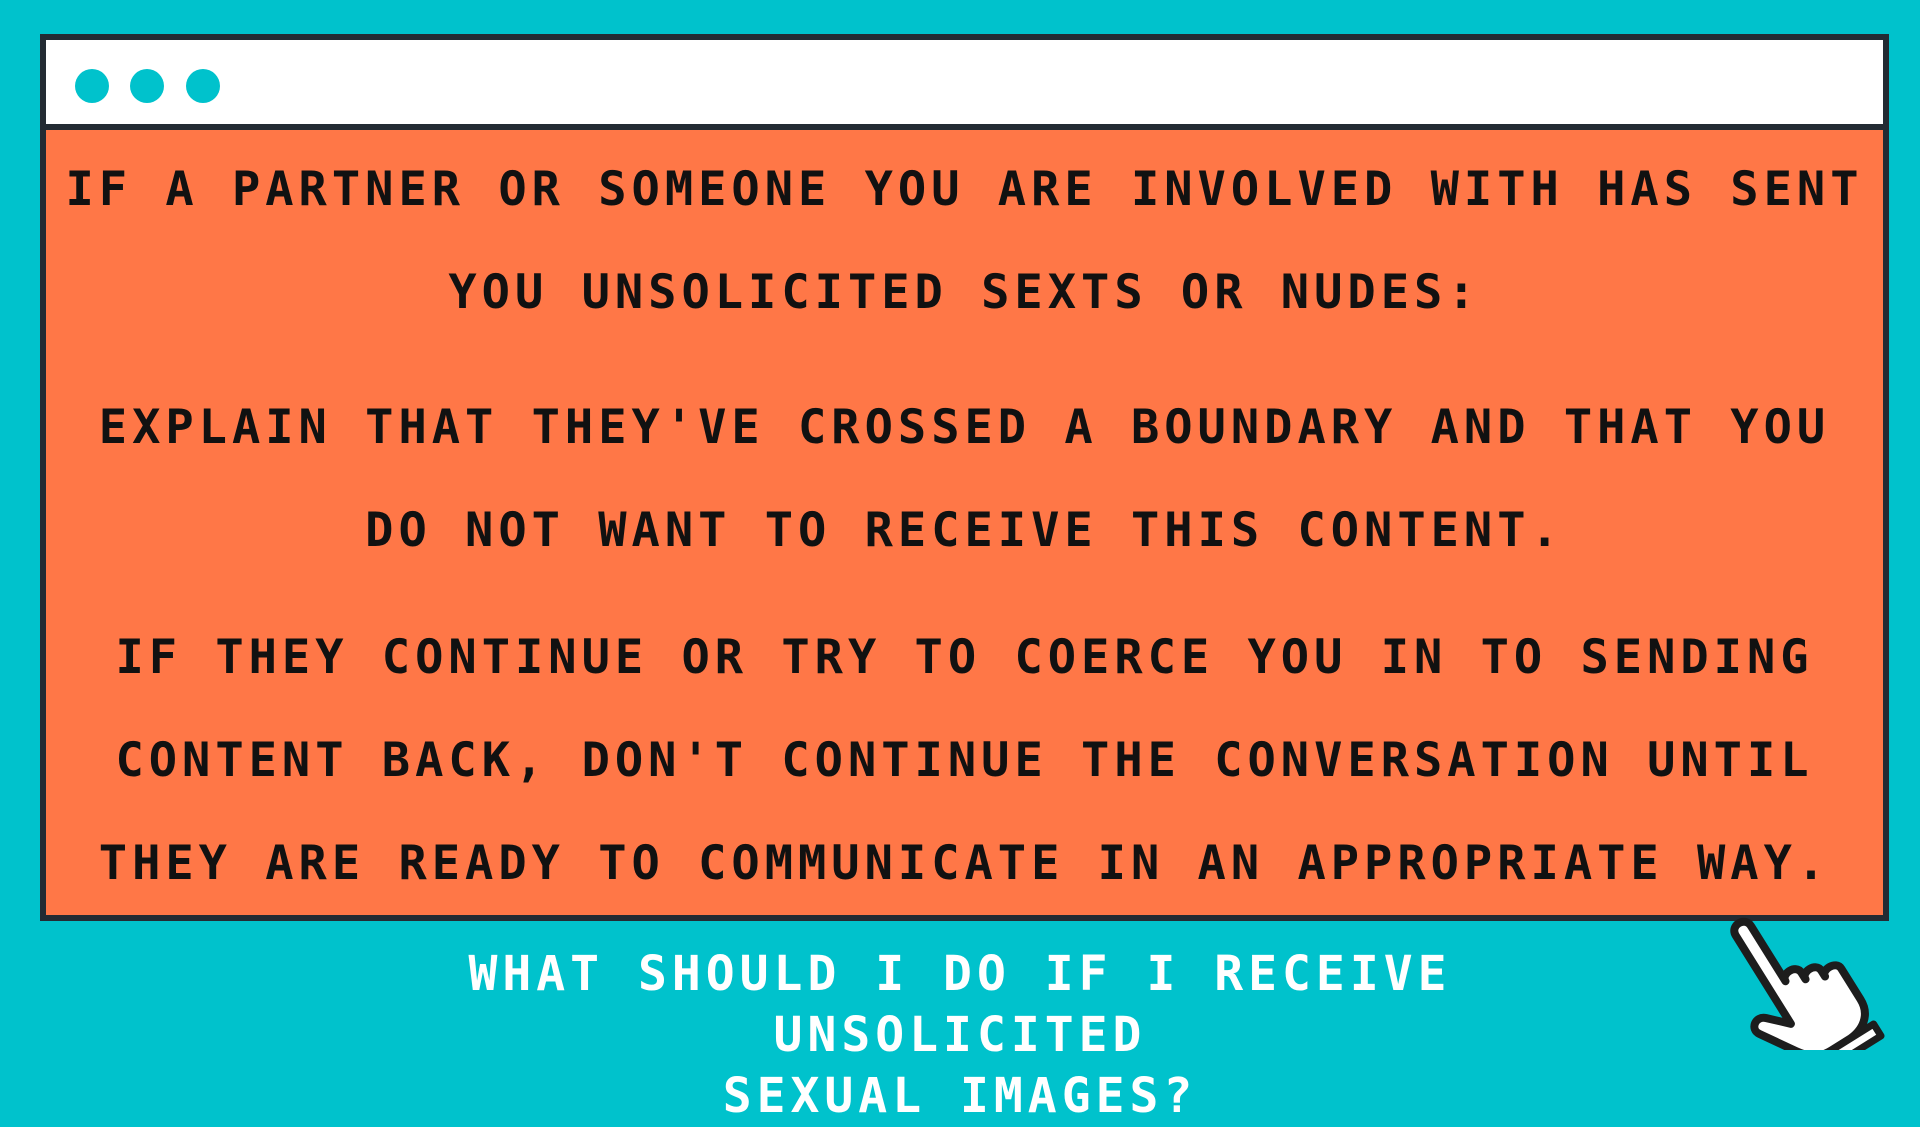 The height and width of the screenshot is (1127, 1920). Describe the element at coordinates (960, 1096) in the screenshot. I see `footer-line-2: SEXUAL IMAGES?` at that location.